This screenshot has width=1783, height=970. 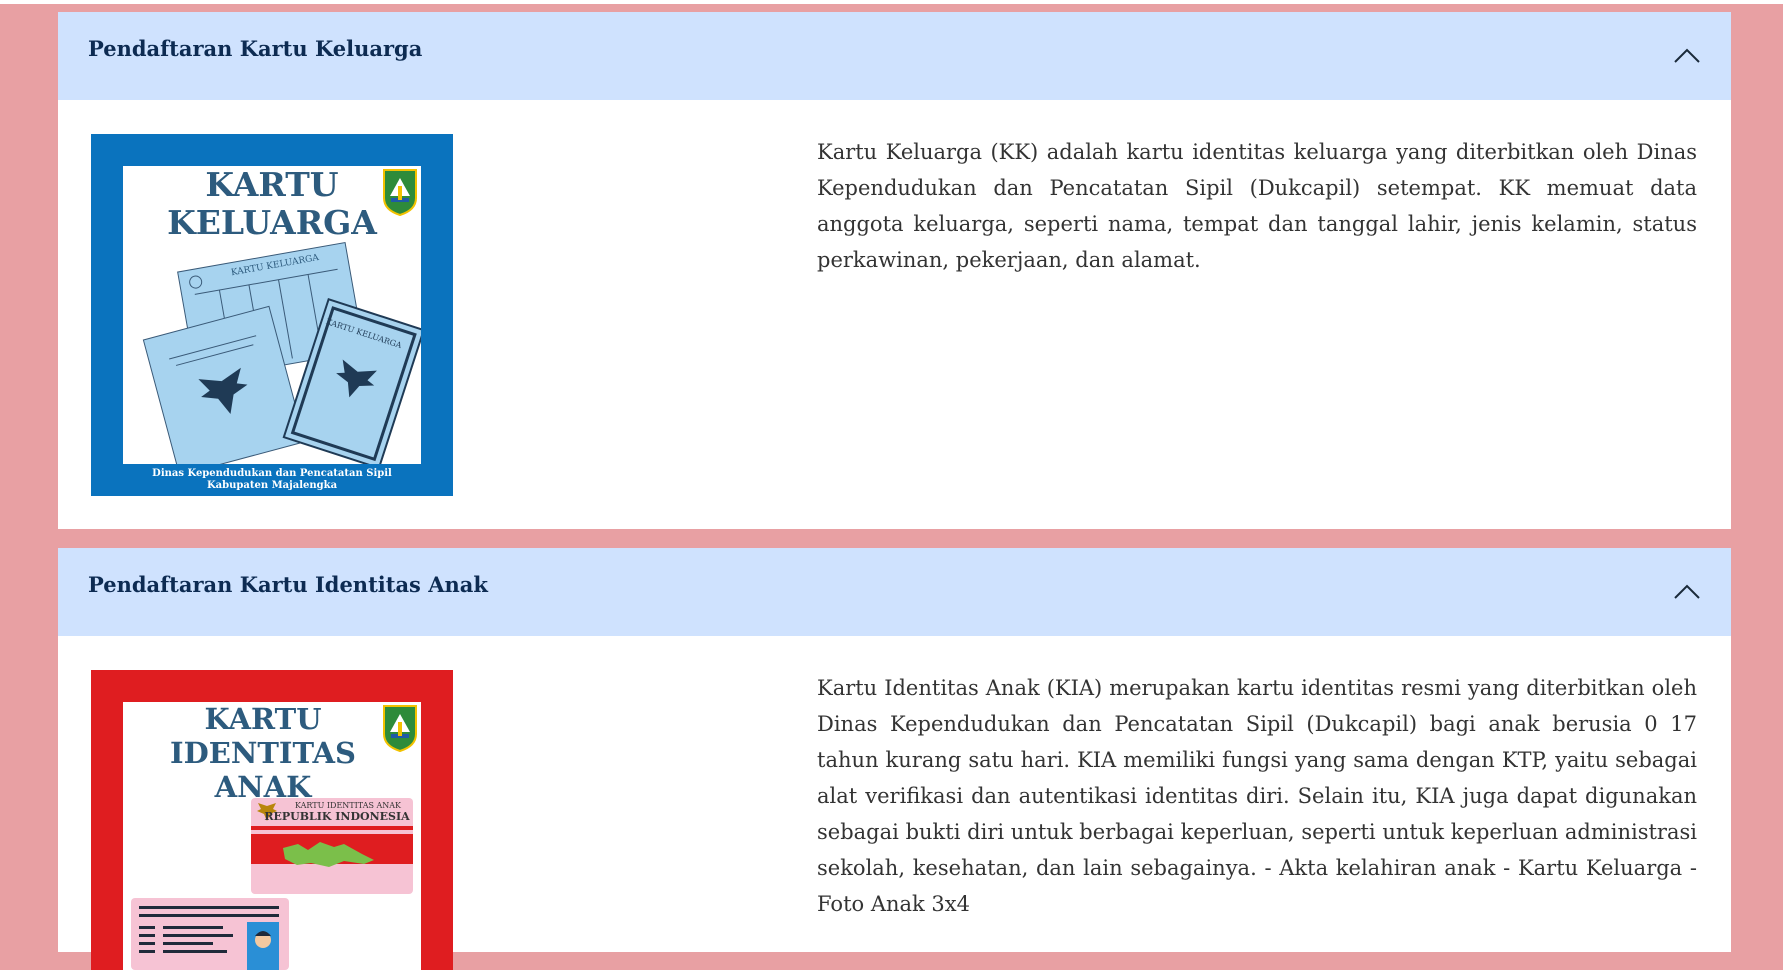 What do you see at coordinates (894, 56) in the screenshot?
I see `accordion-header-kartu-keluarga: Pendaftaran Kartu Keluarga` at bounding box center [894, 56].